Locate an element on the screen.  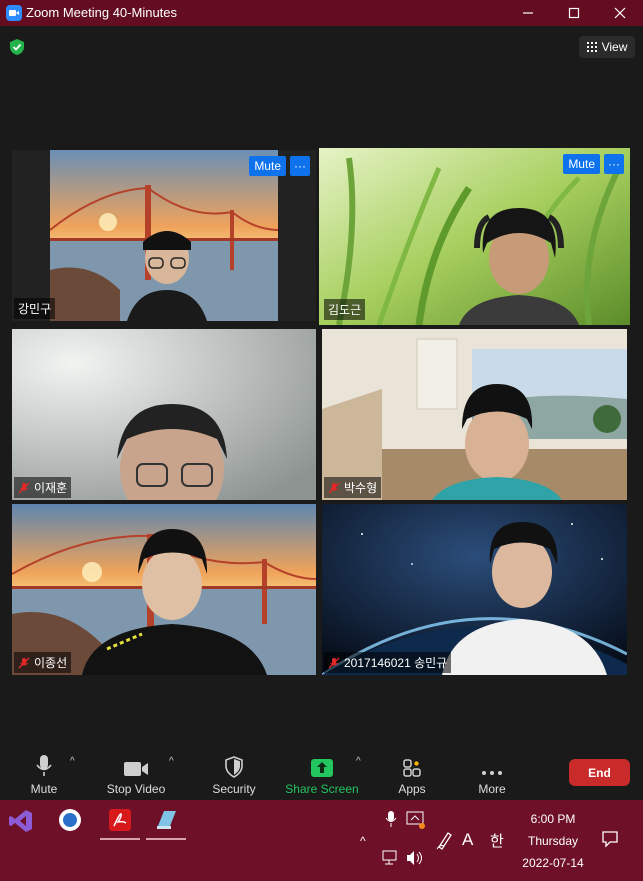
window-title: Zoom Meeting 40-Minutes is located at coordinates (102, 12).